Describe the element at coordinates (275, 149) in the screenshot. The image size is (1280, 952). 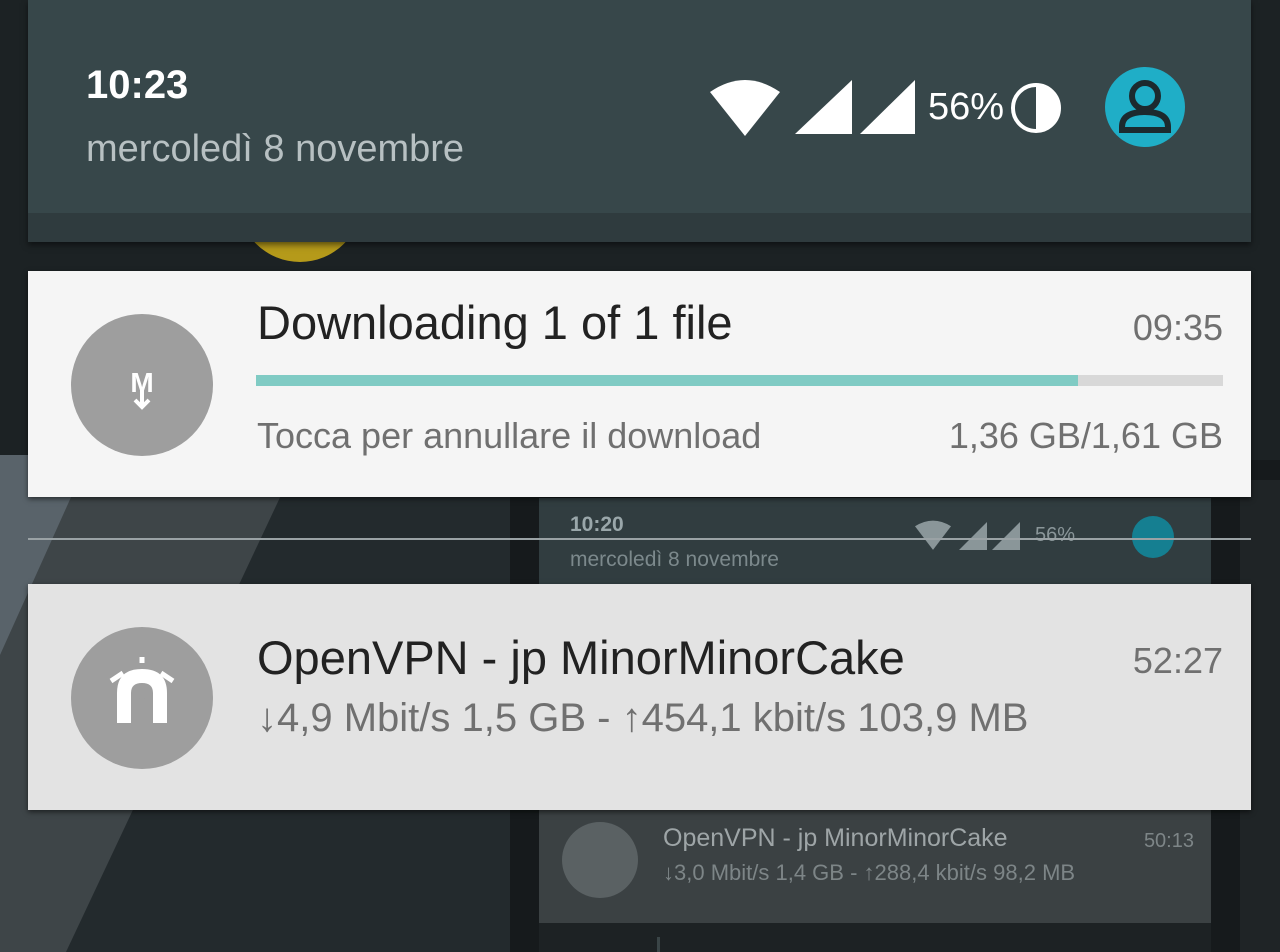
I see `status-date: mercoledì 8 novembre` at that location.